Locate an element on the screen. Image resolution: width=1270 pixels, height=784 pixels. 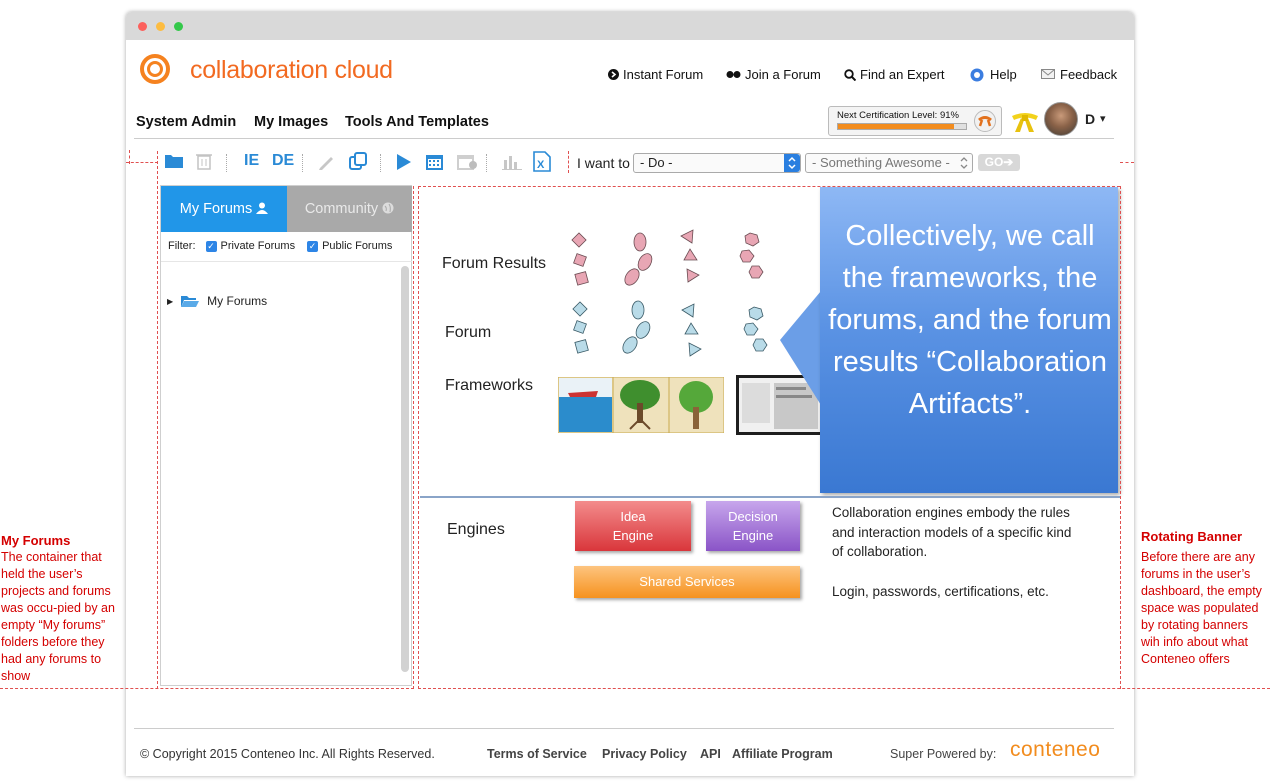
shared-services-box: Shared Services is located at coordinates (687, 582).